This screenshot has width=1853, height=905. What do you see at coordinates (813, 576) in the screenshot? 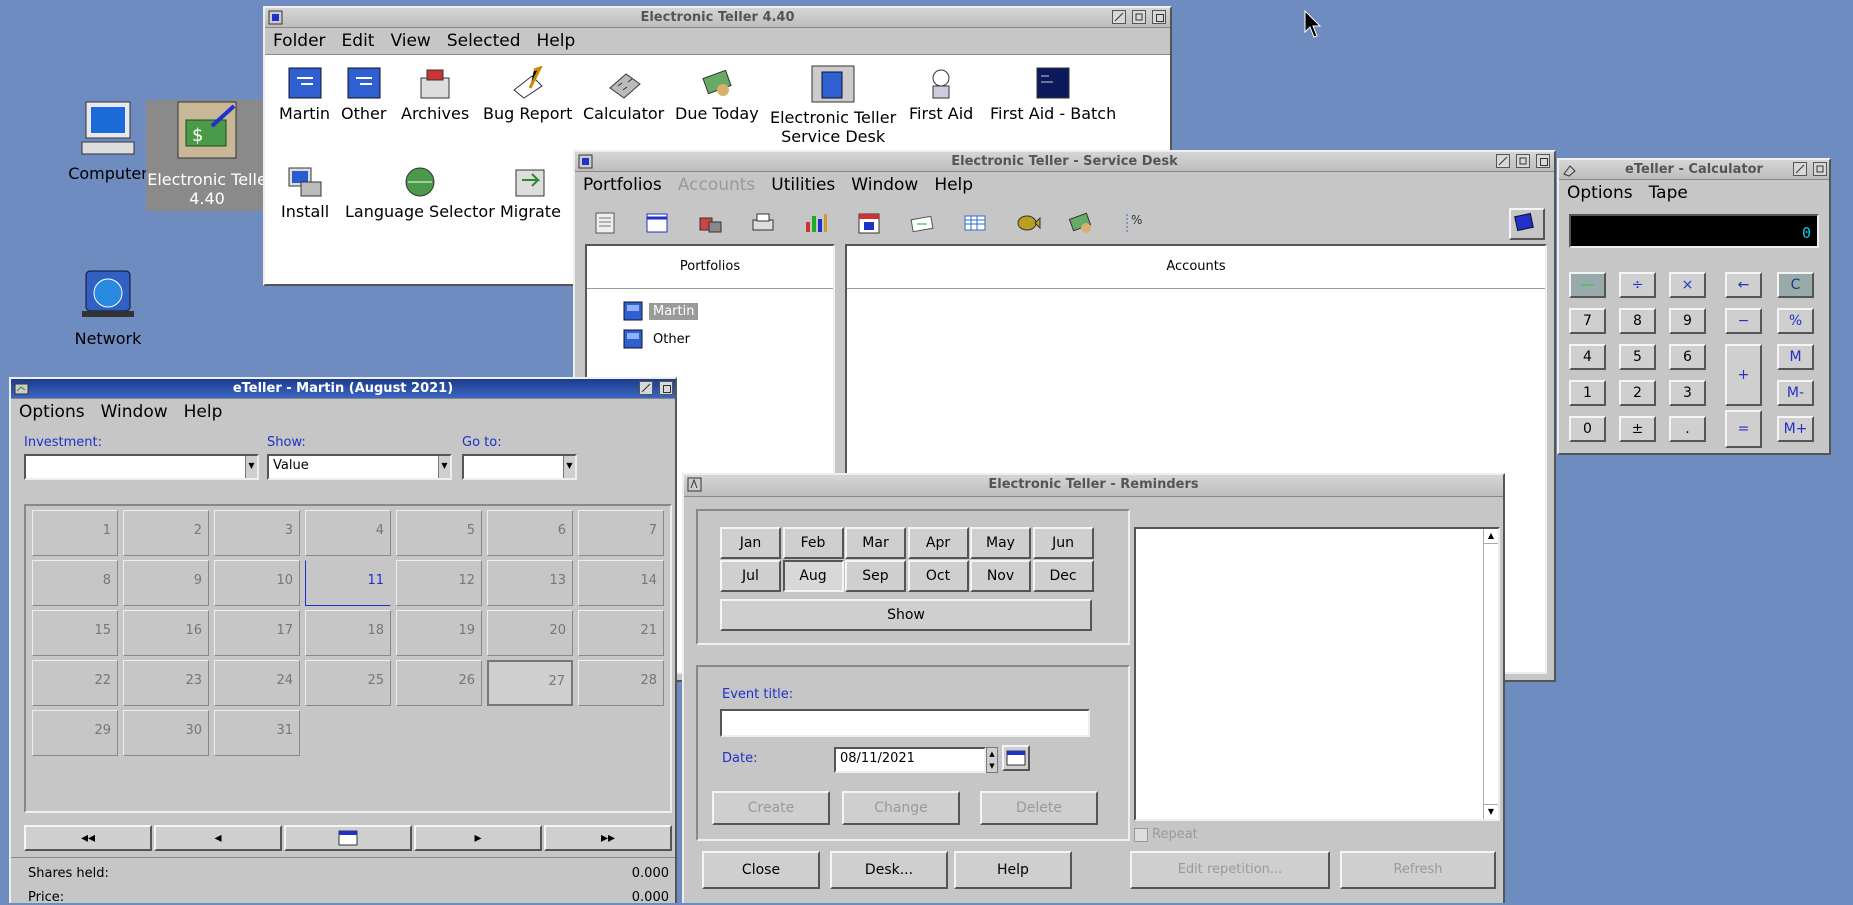
I see `month-button-aug: Aug` at bounding box center [813, 576].